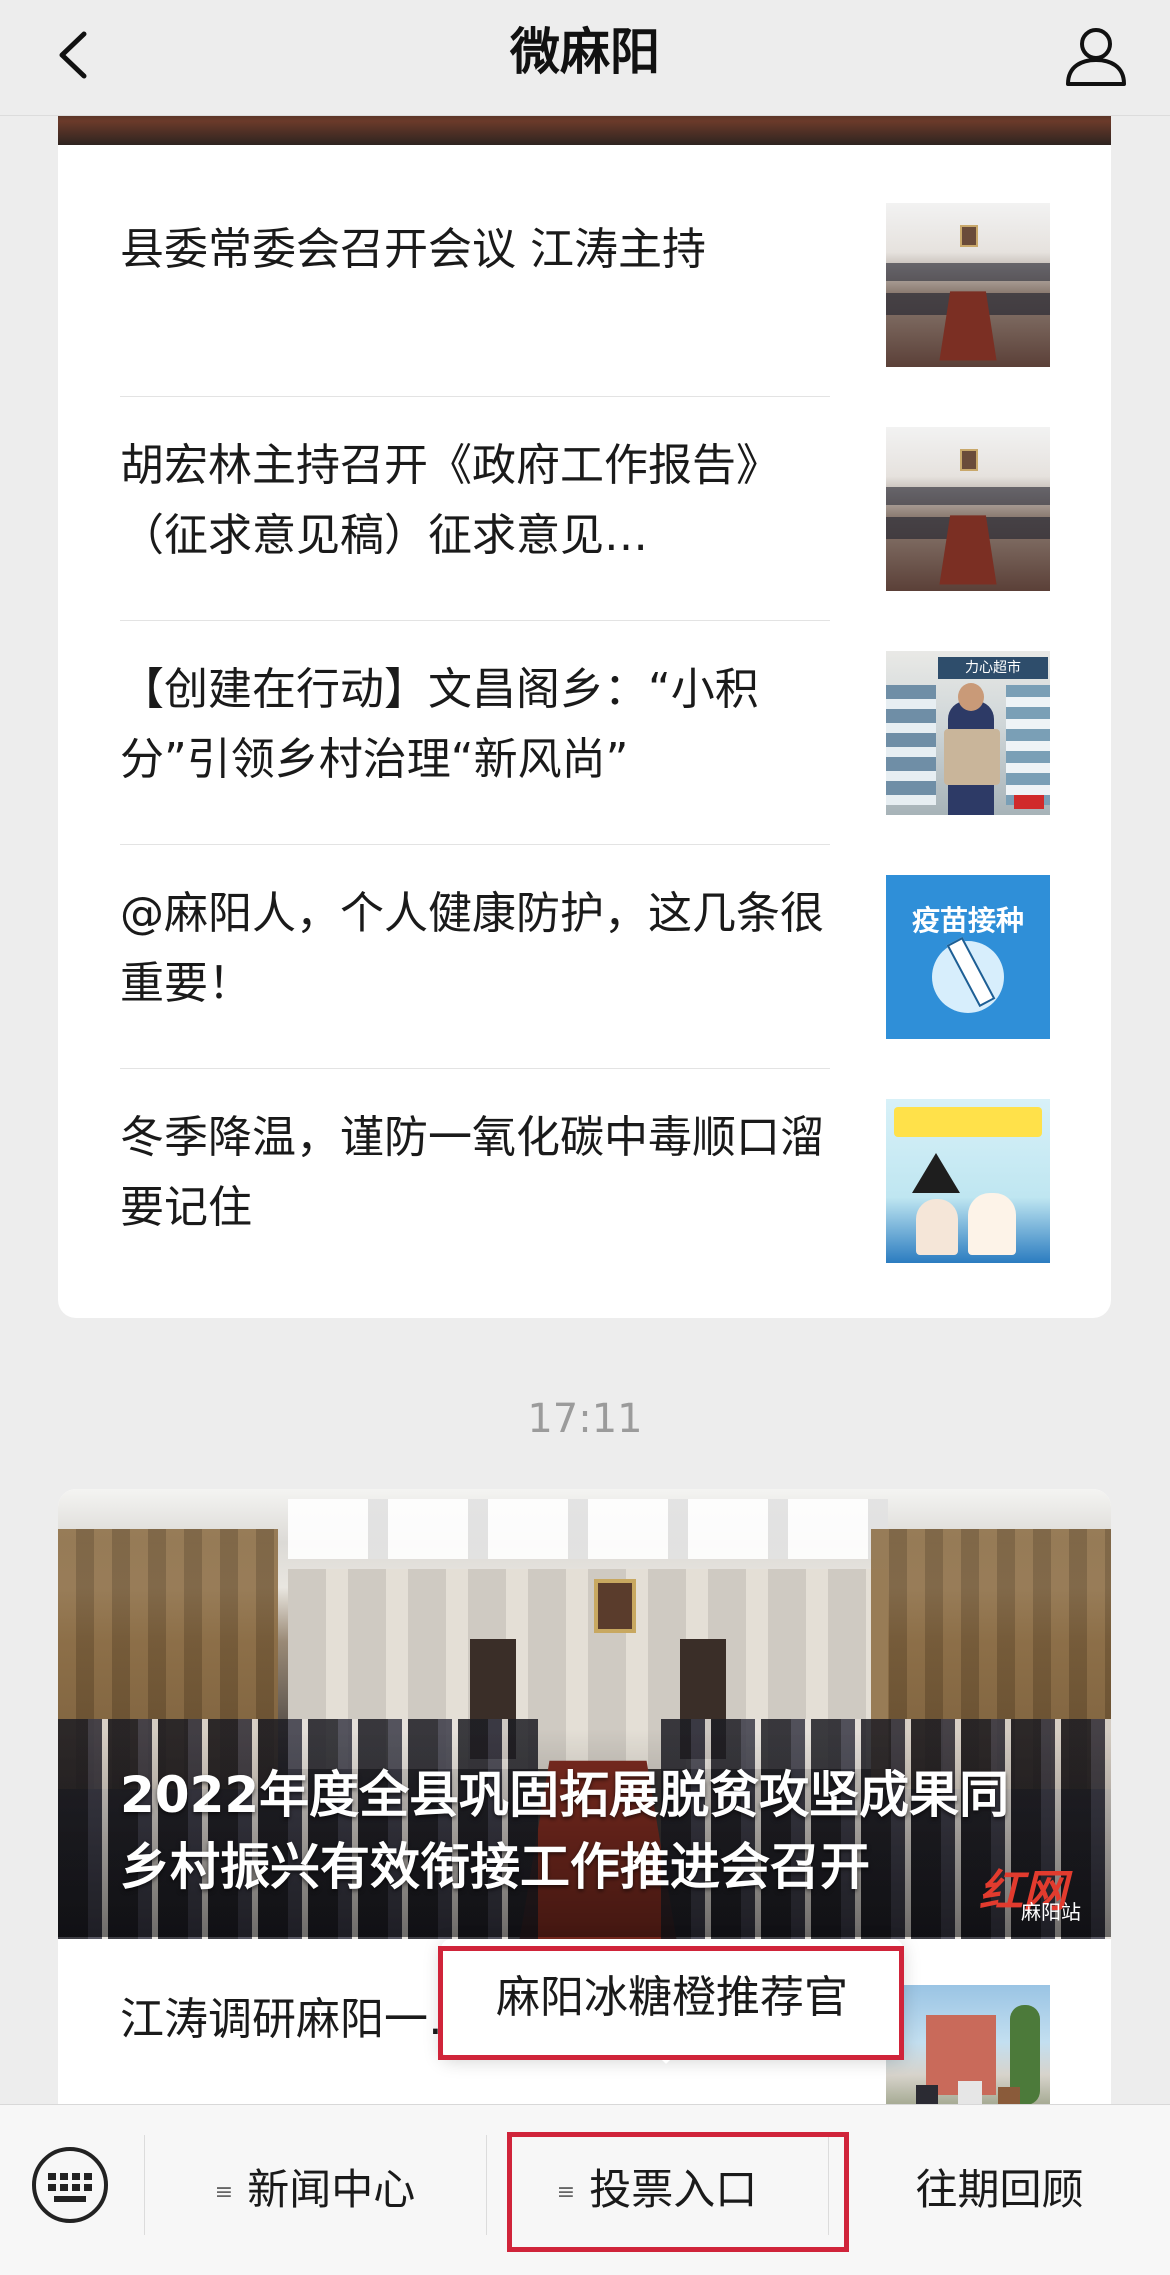 Image resolution: width=1170 pixels, height=2275 pixels. I want to click on menu-label: 往期回顾, so click(999, 2189).